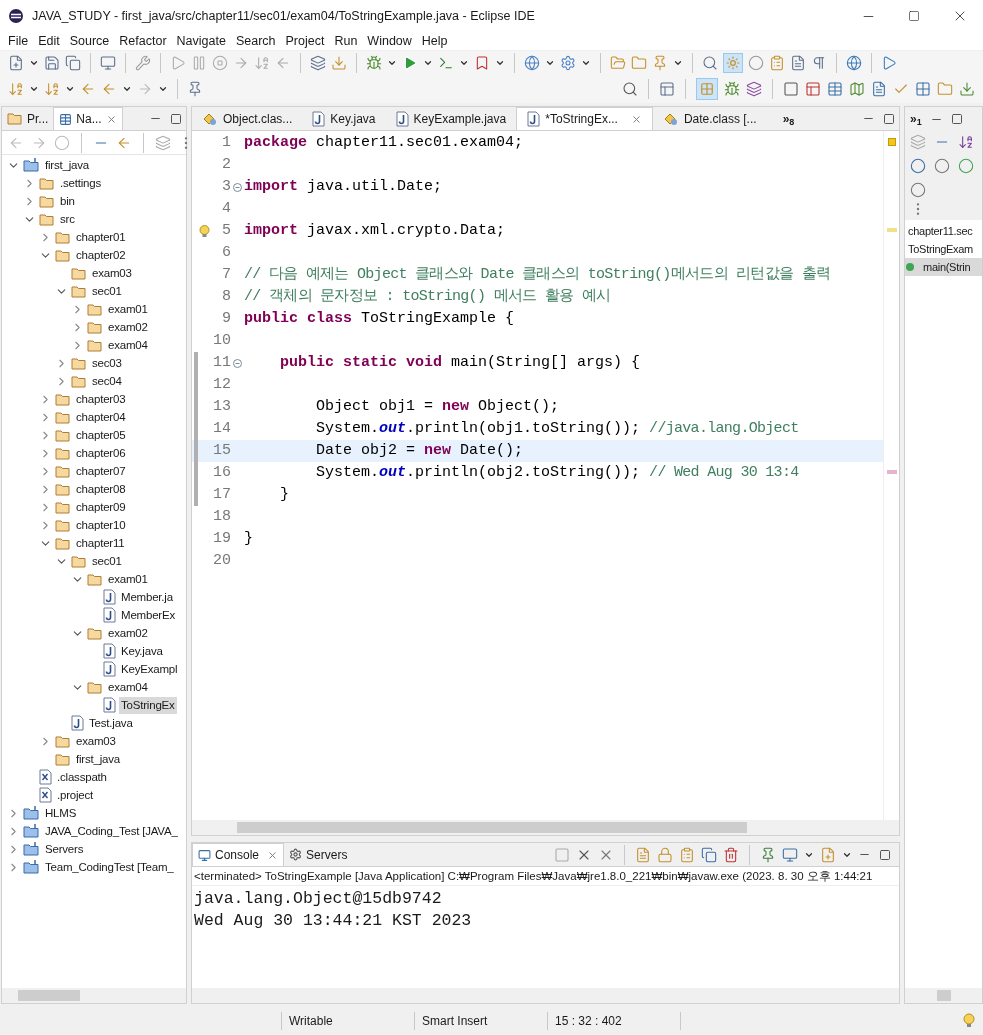 The height and width of the screenshot is (1035, 983). Describe the element at coordinates (967, 89) in the screenshot. I see `download-icon` at that location.